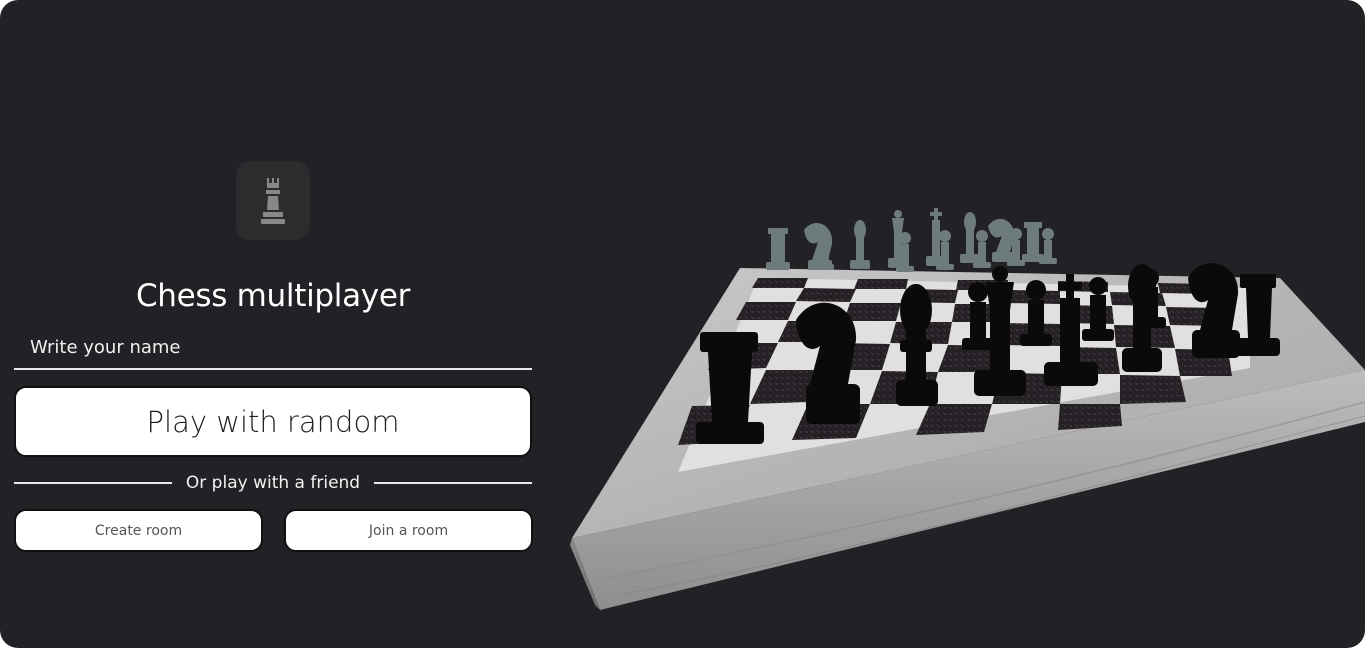  Describe the element at coordinates (453, 483) in the screenshot. I see `divider-line-right` at that location.